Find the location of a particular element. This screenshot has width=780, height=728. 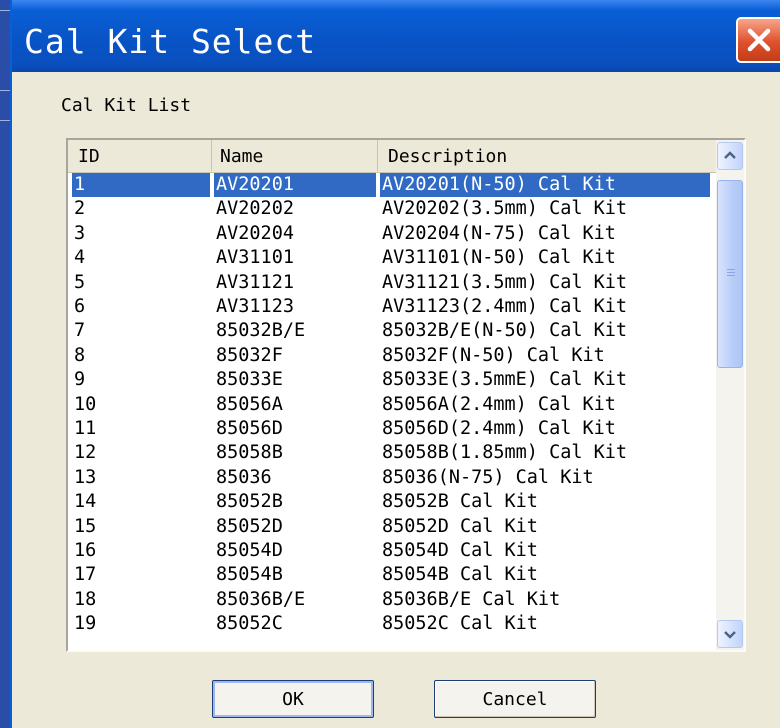

cell-description: AV31123(2.4mm) Cal Kit is located at coordinates (505, 306).